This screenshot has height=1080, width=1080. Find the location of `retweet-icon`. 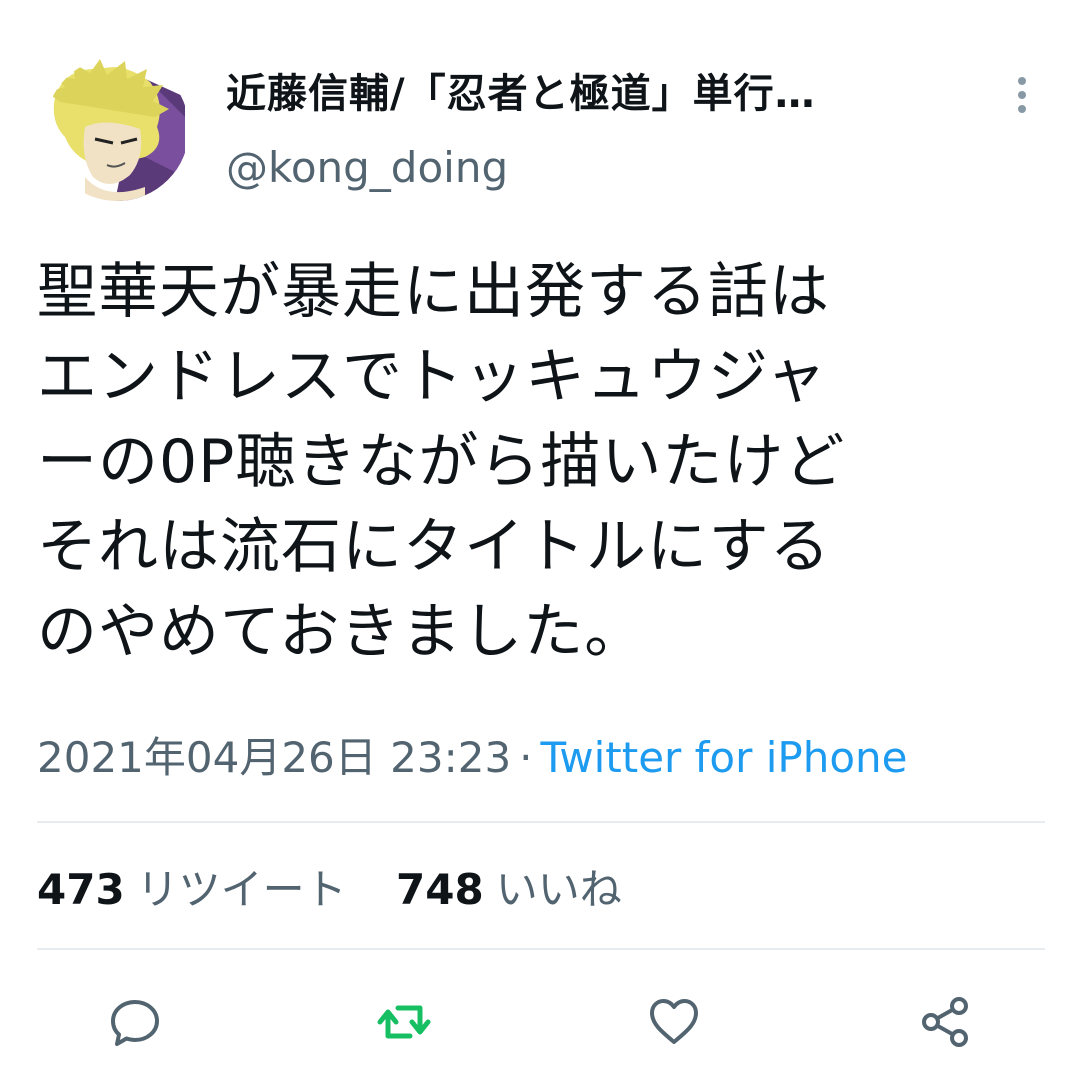

retweet-icon is located at coordinates (404, 1022).